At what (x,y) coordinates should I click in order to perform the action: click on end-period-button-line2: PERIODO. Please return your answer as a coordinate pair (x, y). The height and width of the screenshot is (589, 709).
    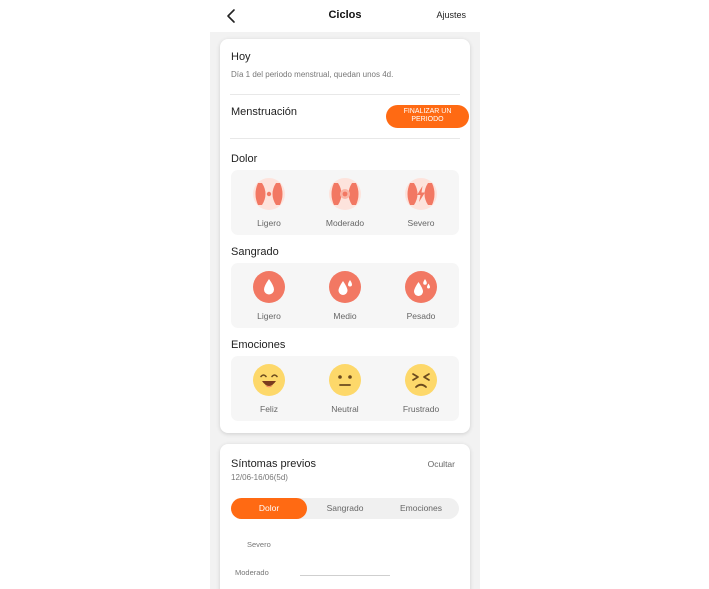
    Looking at the image, I should click on (427, 119).